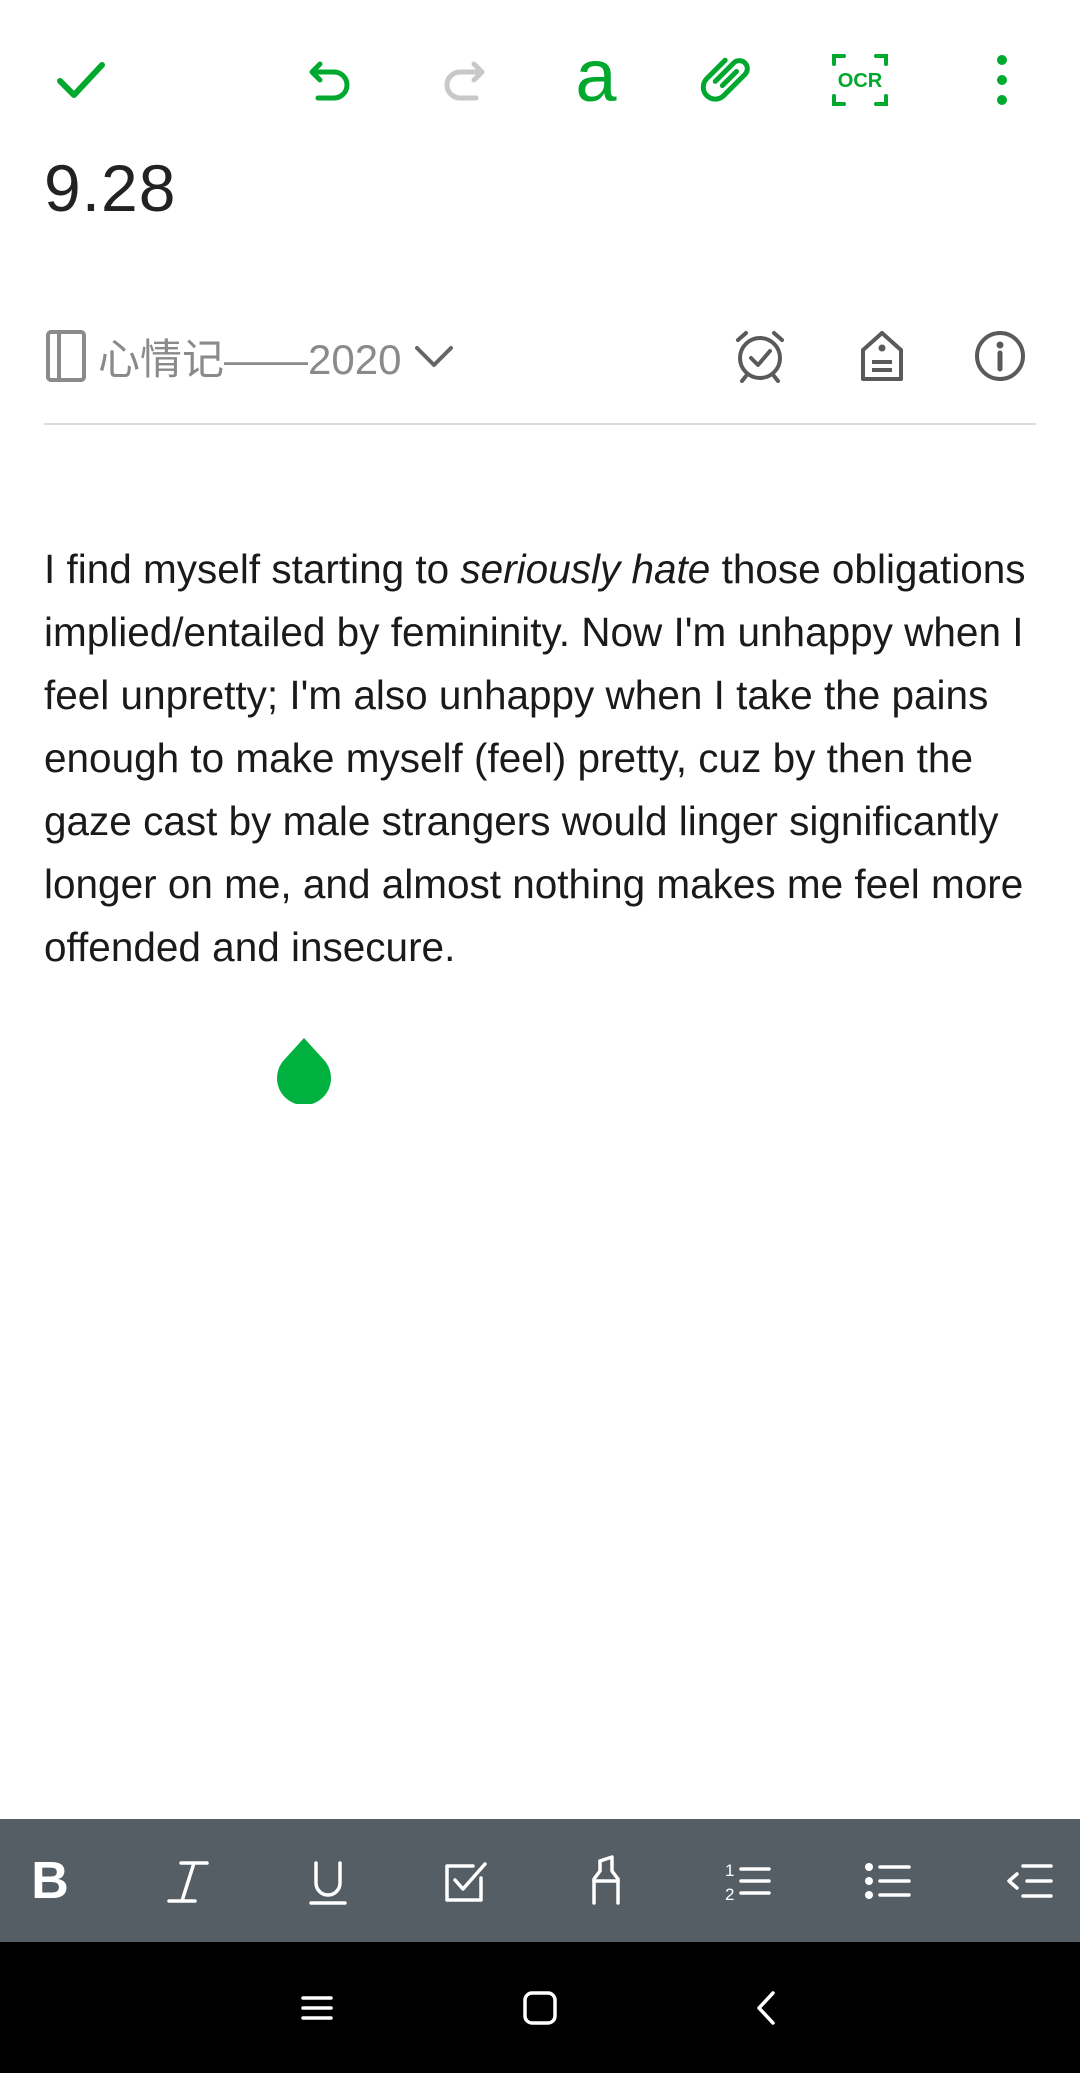 The image size is (1080, 2073). I want to click on home-icon, so click(540, 2008).